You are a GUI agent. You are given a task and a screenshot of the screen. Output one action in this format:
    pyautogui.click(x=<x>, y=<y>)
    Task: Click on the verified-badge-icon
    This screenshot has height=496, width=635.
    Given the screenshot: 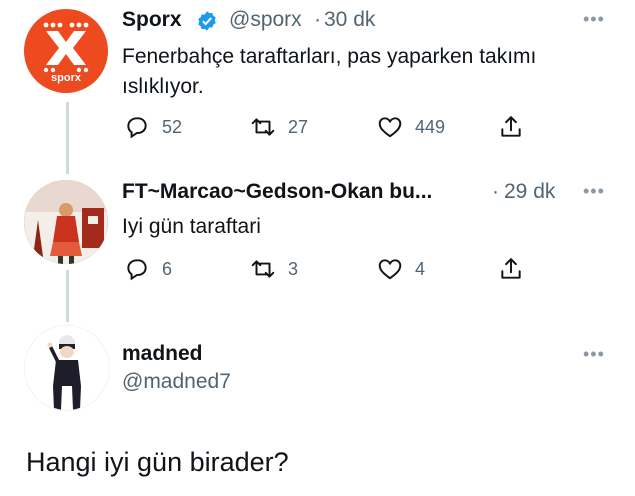 What is the action you would take?
    pyautogui.click(x=207, y=23)
    